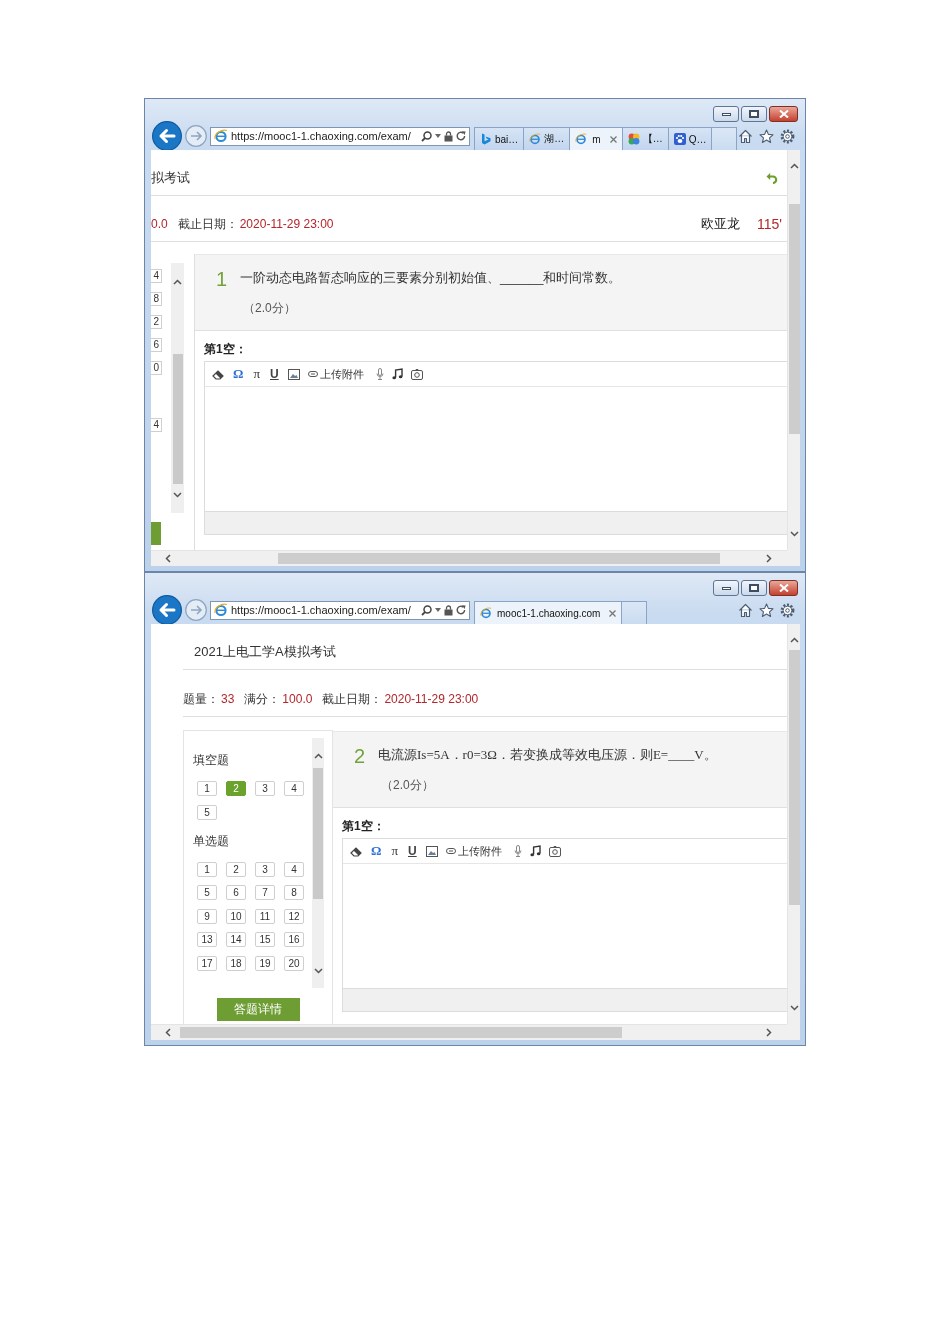 This screenshot has width=950, height=1344. What do you see at coordinates (294, 916) in the screenshot?
I see `question-number-button: 12` at bounding box center [294, 916].